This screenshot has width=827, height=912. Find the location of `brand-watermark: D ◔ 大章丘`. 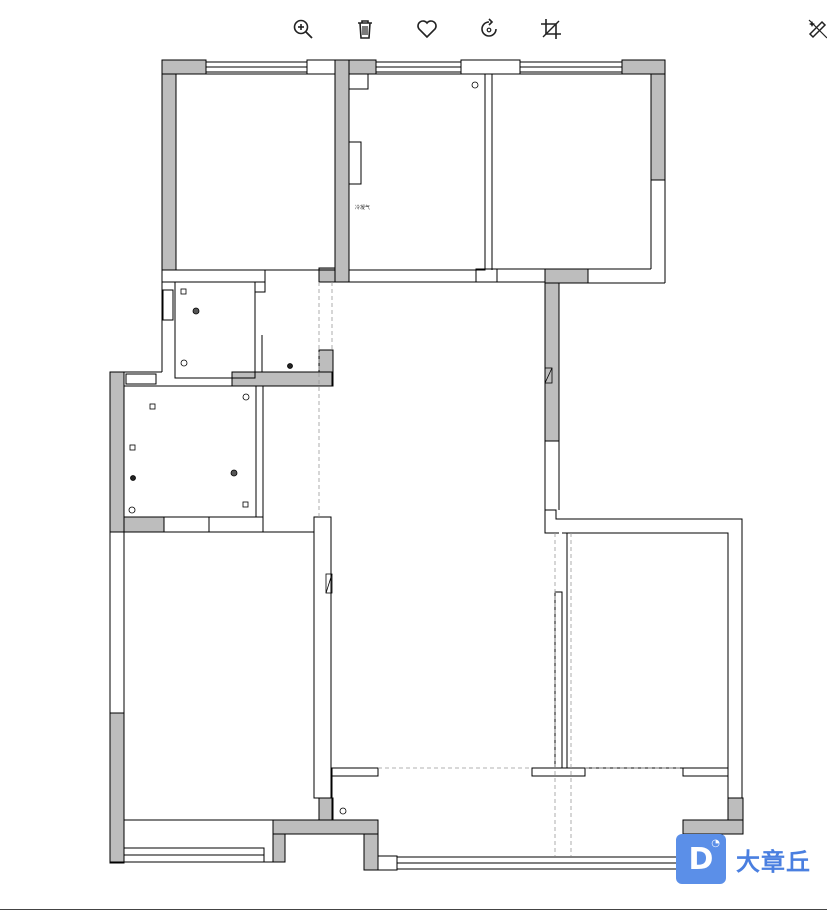

brand-watermark: D ◔ 大章丘 is located at coordinates (743, 859).